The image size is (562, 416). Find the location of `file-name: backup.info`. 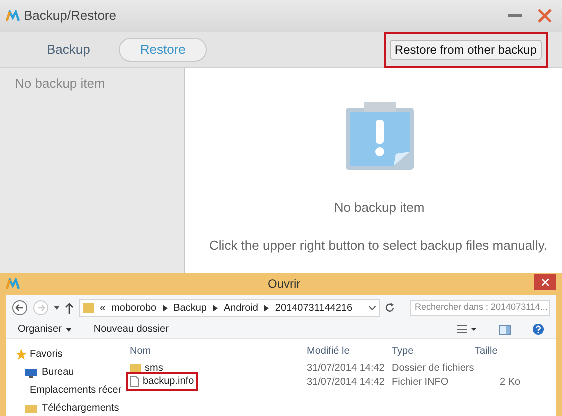

file-name: backup.info is located at coordinates (168, 381).